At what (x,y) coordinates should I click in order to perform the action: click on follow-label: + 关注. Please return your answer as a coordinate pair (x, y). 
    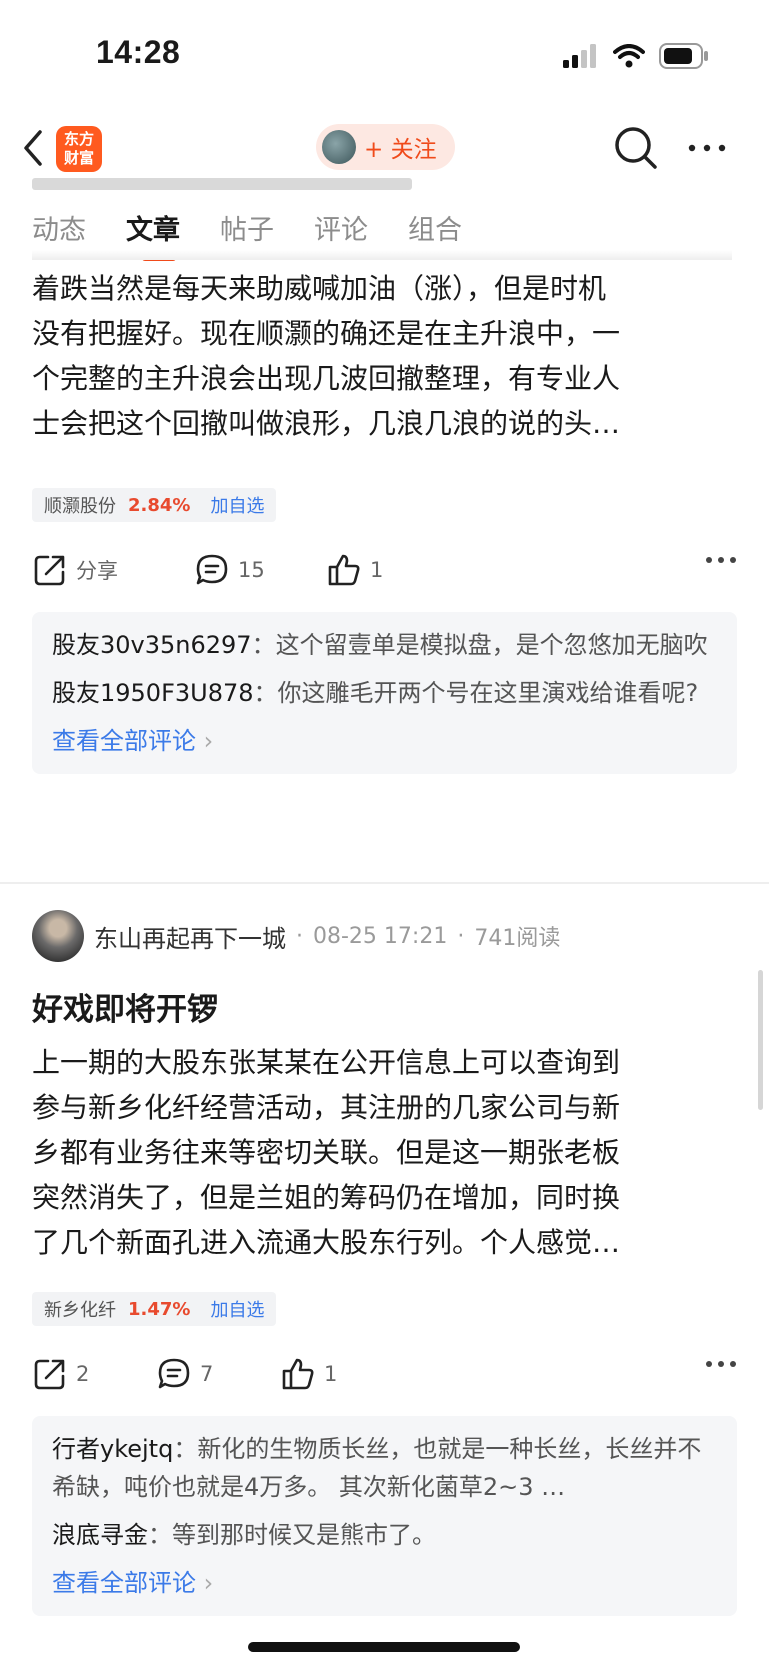
    Looking at the image, I should click on (400, 150).